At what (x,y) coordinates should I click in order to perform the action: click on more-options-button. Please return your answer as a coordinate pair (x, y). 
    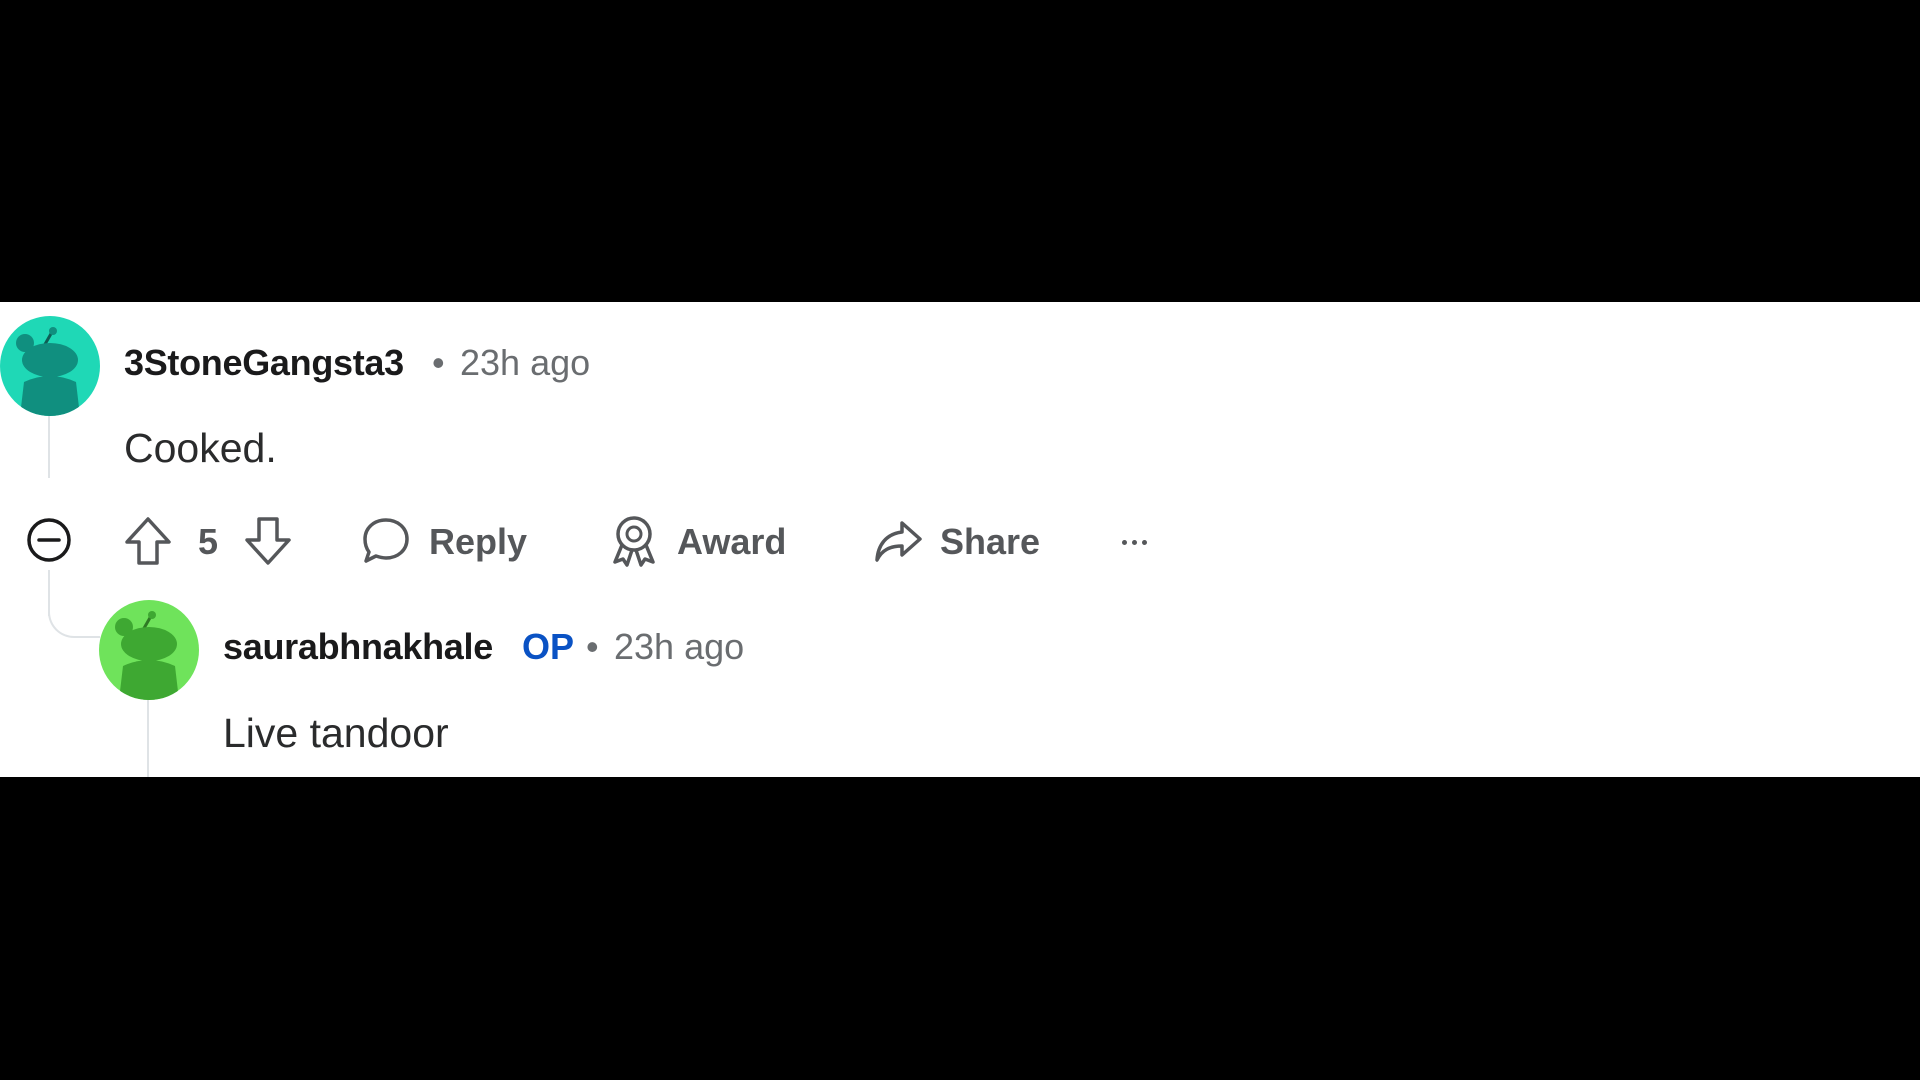
    Looking at the image, I should click on (1140, 542).